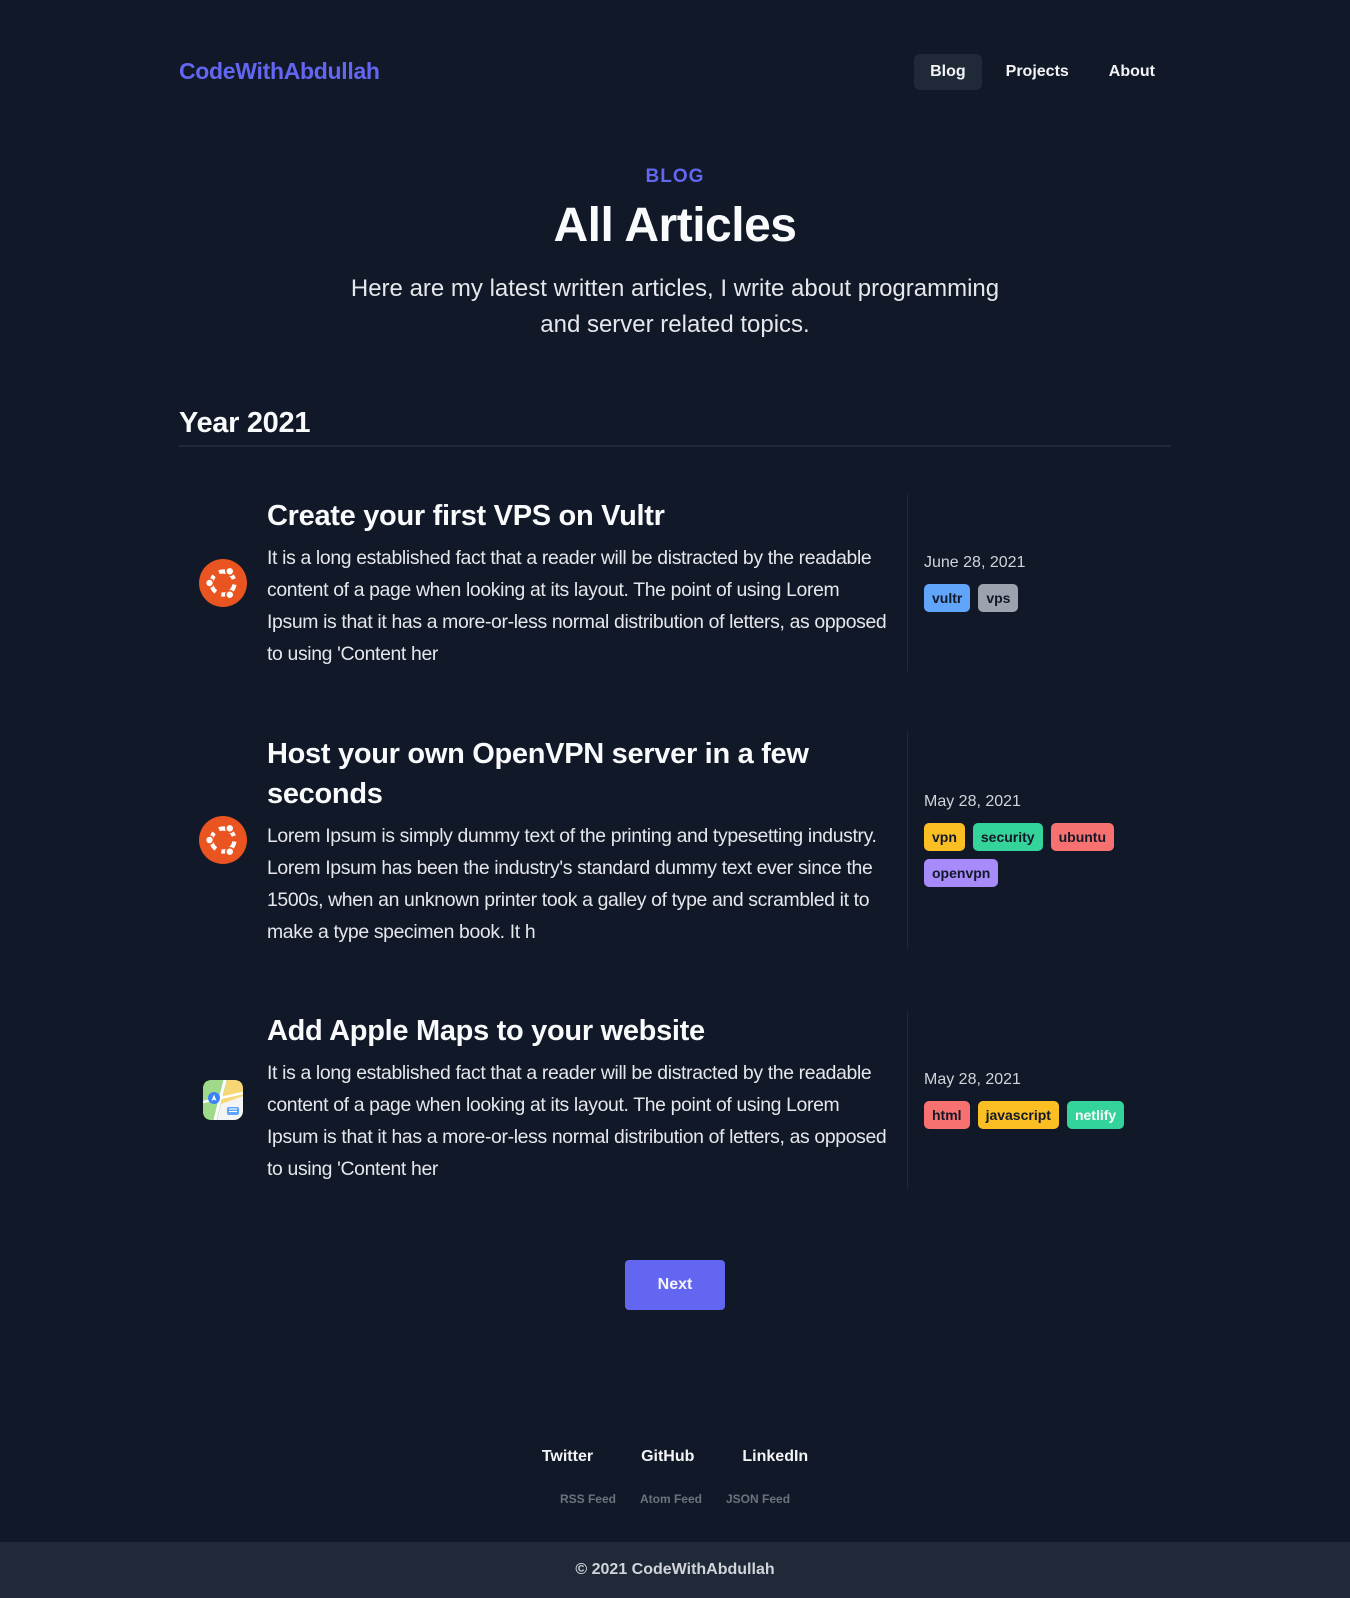  I want to click on tag: netlify, so click(1095, 1114).